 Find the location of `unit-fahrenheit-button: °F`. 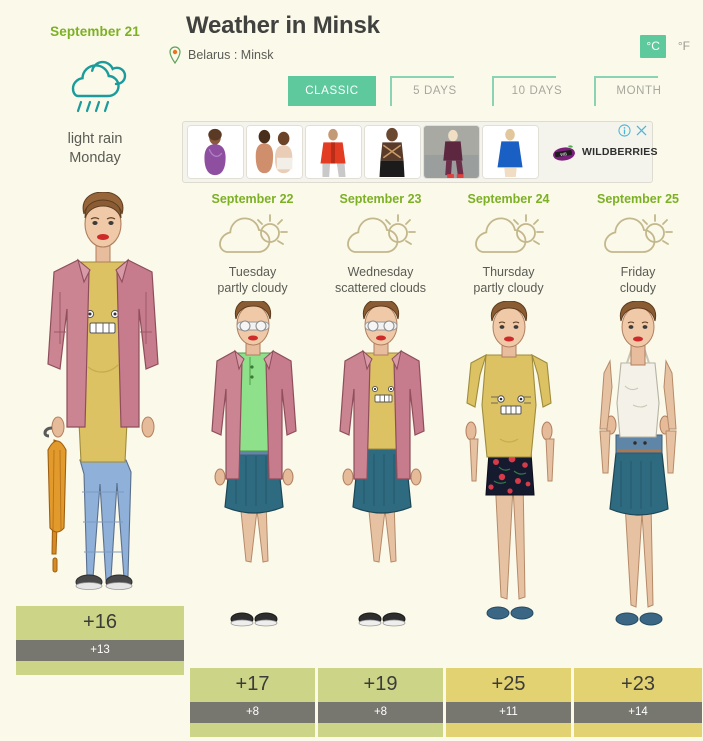

unit-fahrenheit-button: °F is located at coordinates (684, 46).